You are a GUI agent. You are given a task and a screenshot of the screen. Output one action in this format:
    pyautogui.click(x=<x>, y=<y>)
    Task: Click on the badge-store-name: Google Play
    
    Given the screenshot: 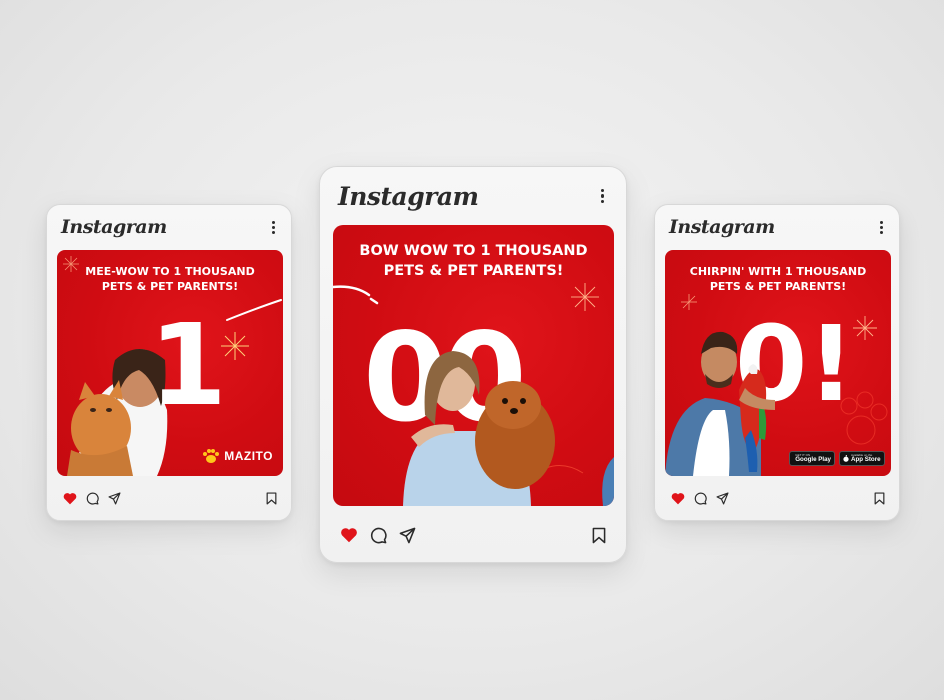 What is the action you would take?
    pyautogui.click(x=813, y=459)
    